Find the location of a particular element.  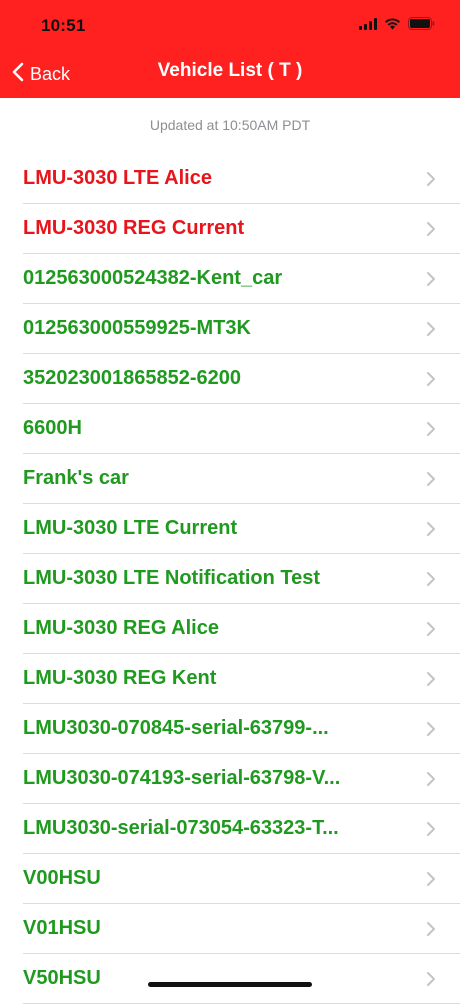

header: 10:51 Back Vehicle List (T) is located at coordinates (230, 49).